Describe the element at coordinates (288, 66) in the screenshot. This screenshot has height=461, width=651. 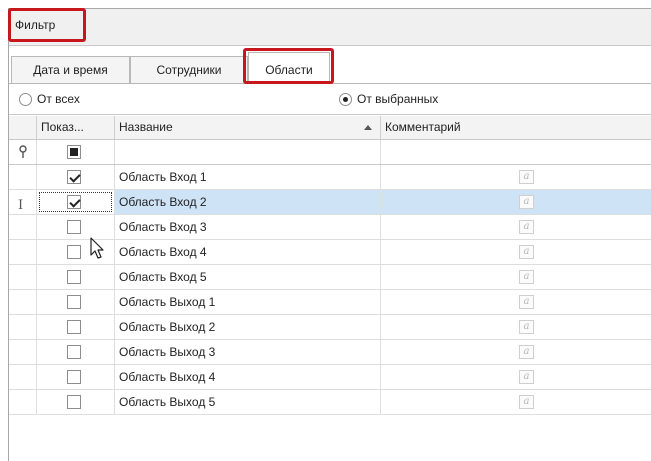
I see `tab-areas-highlight` at that location.